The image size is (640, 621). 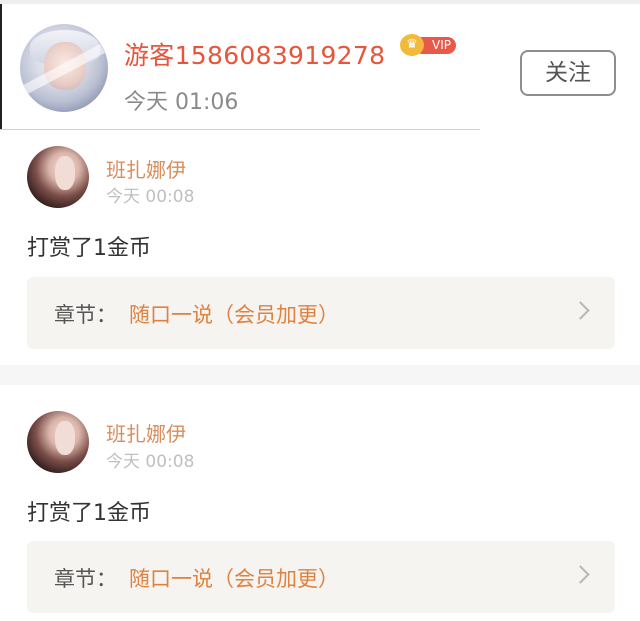 What do you see at coordinates (64, 68) in the screenshot?
I see `user-avatar` at bounding box center [64, 68].